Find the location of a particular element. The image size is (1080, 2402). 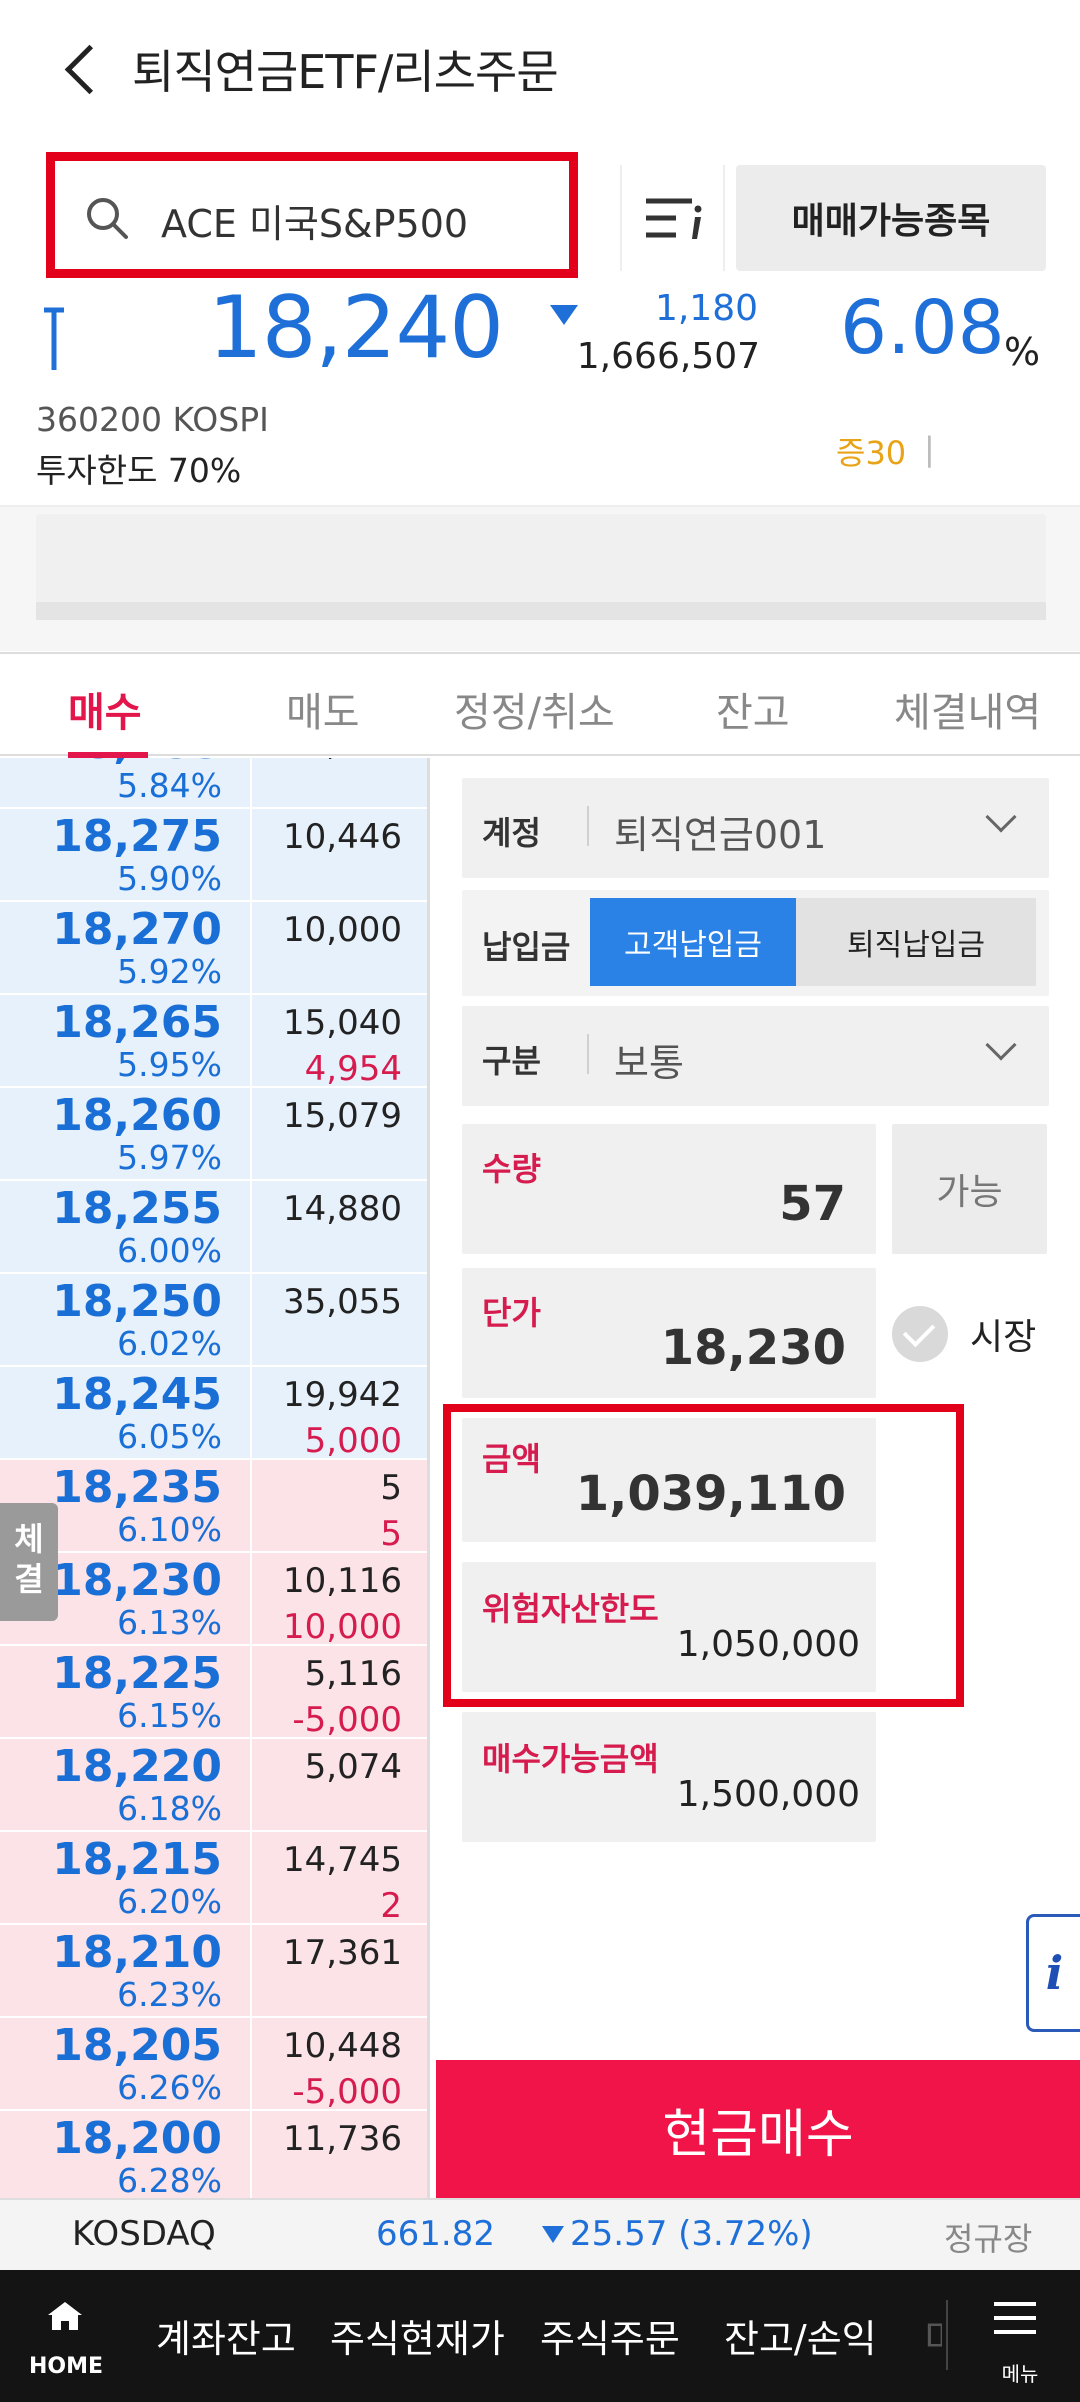

tab-modify-cancel: 정정/취소 is located at coordinates (534, 709).